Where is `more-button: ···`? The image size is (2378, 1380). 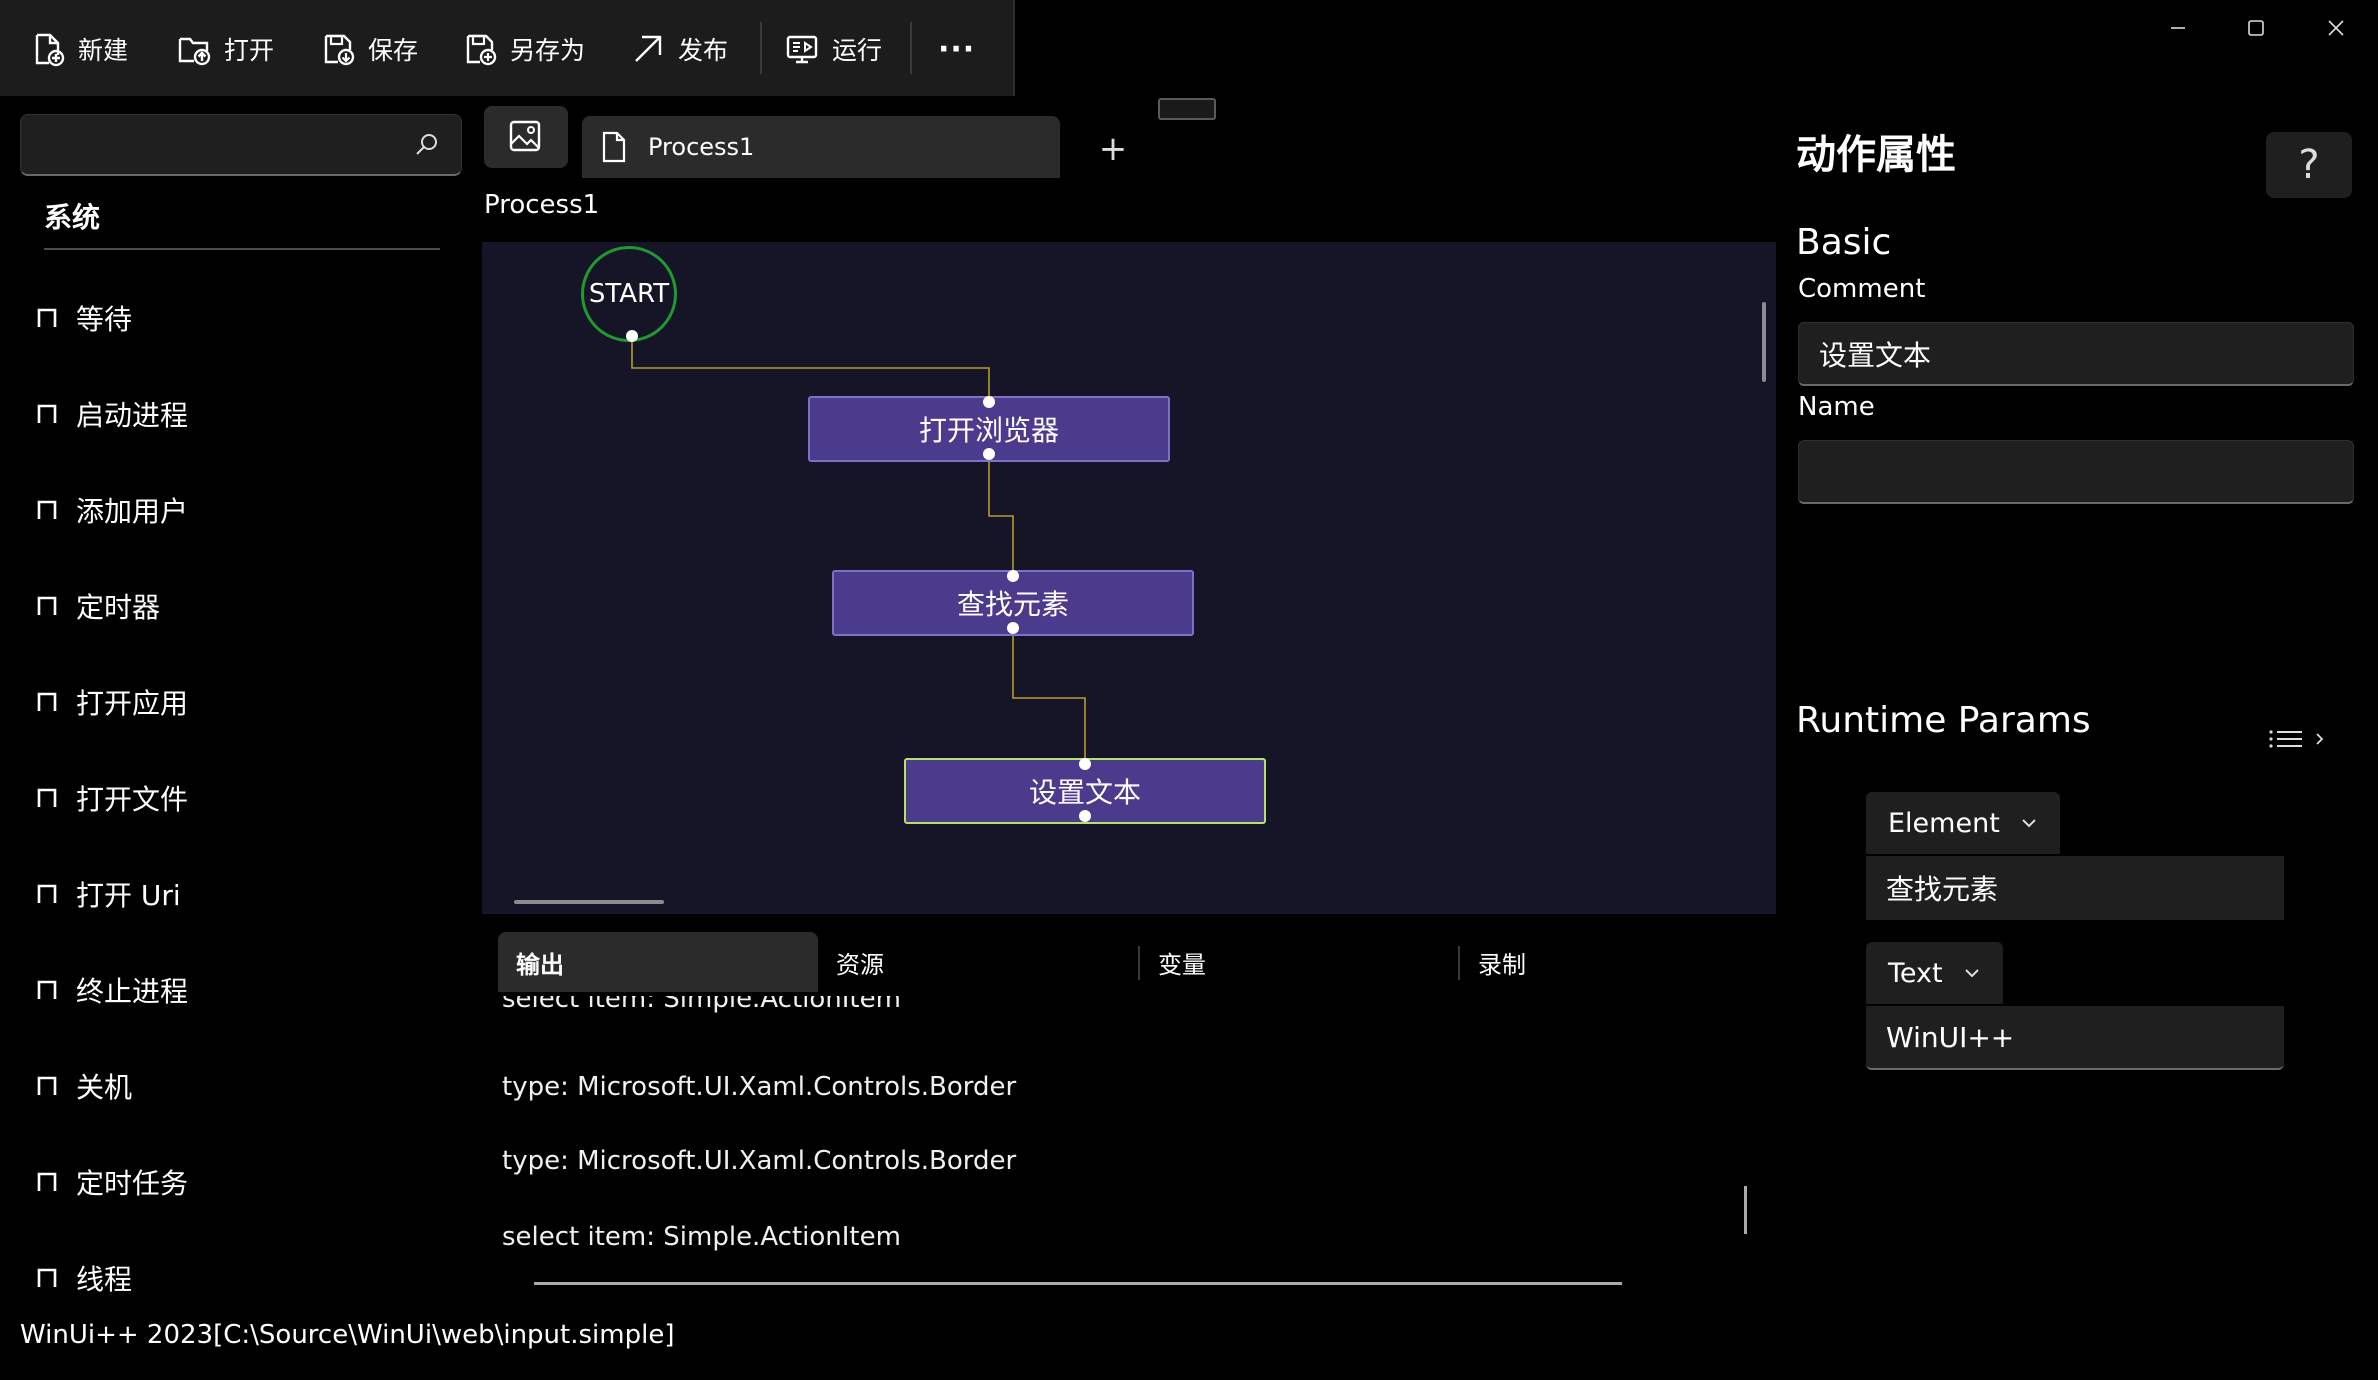 more-button: ··· is located at coordinates (956, 49).